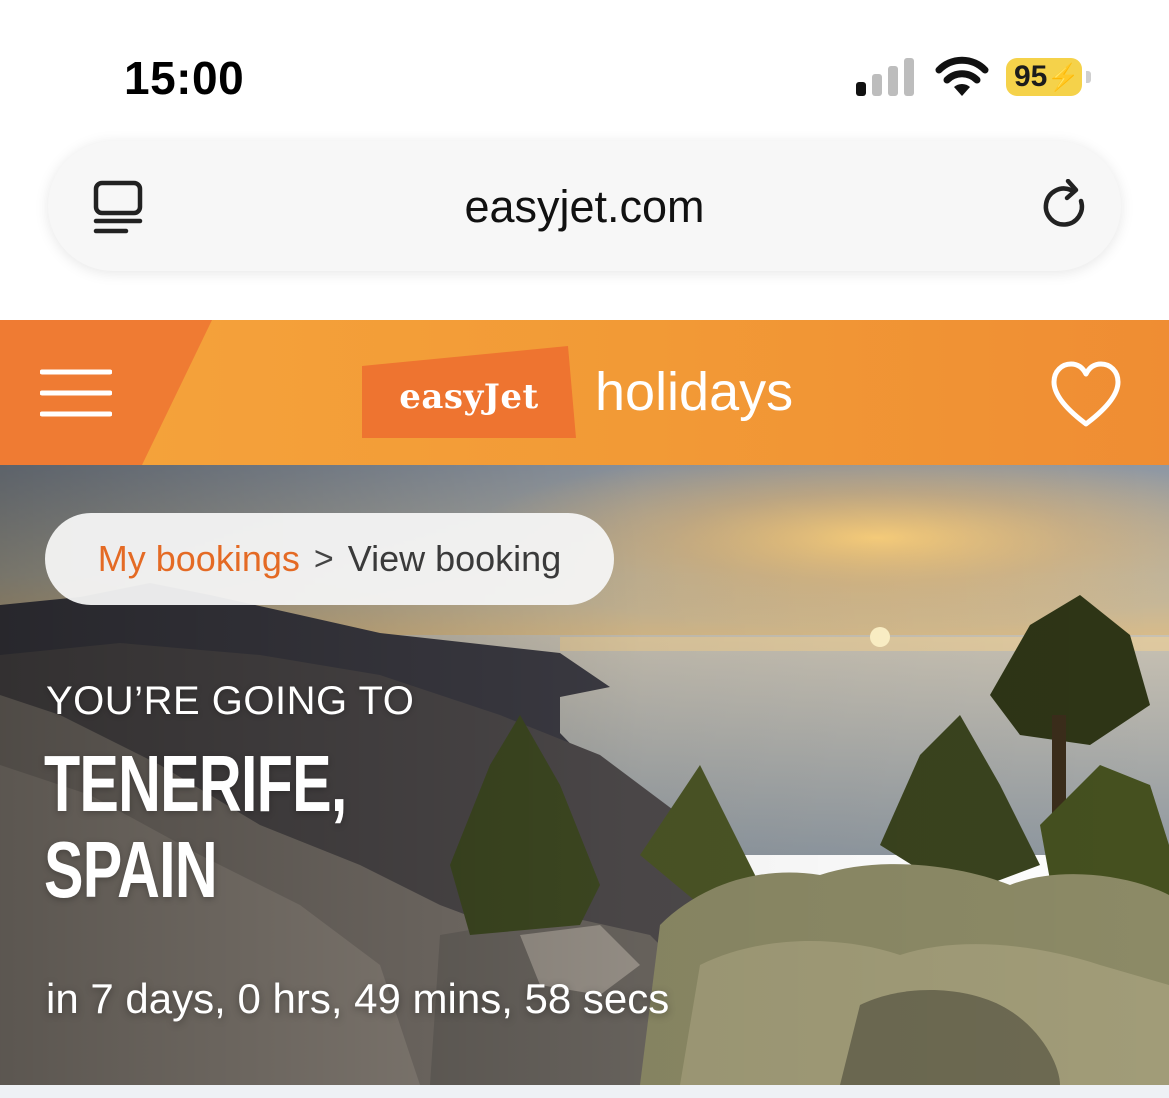 This screenshot has width=1169, height=1098. I want to click on url-text: easyjet.com, so click(584, 207).